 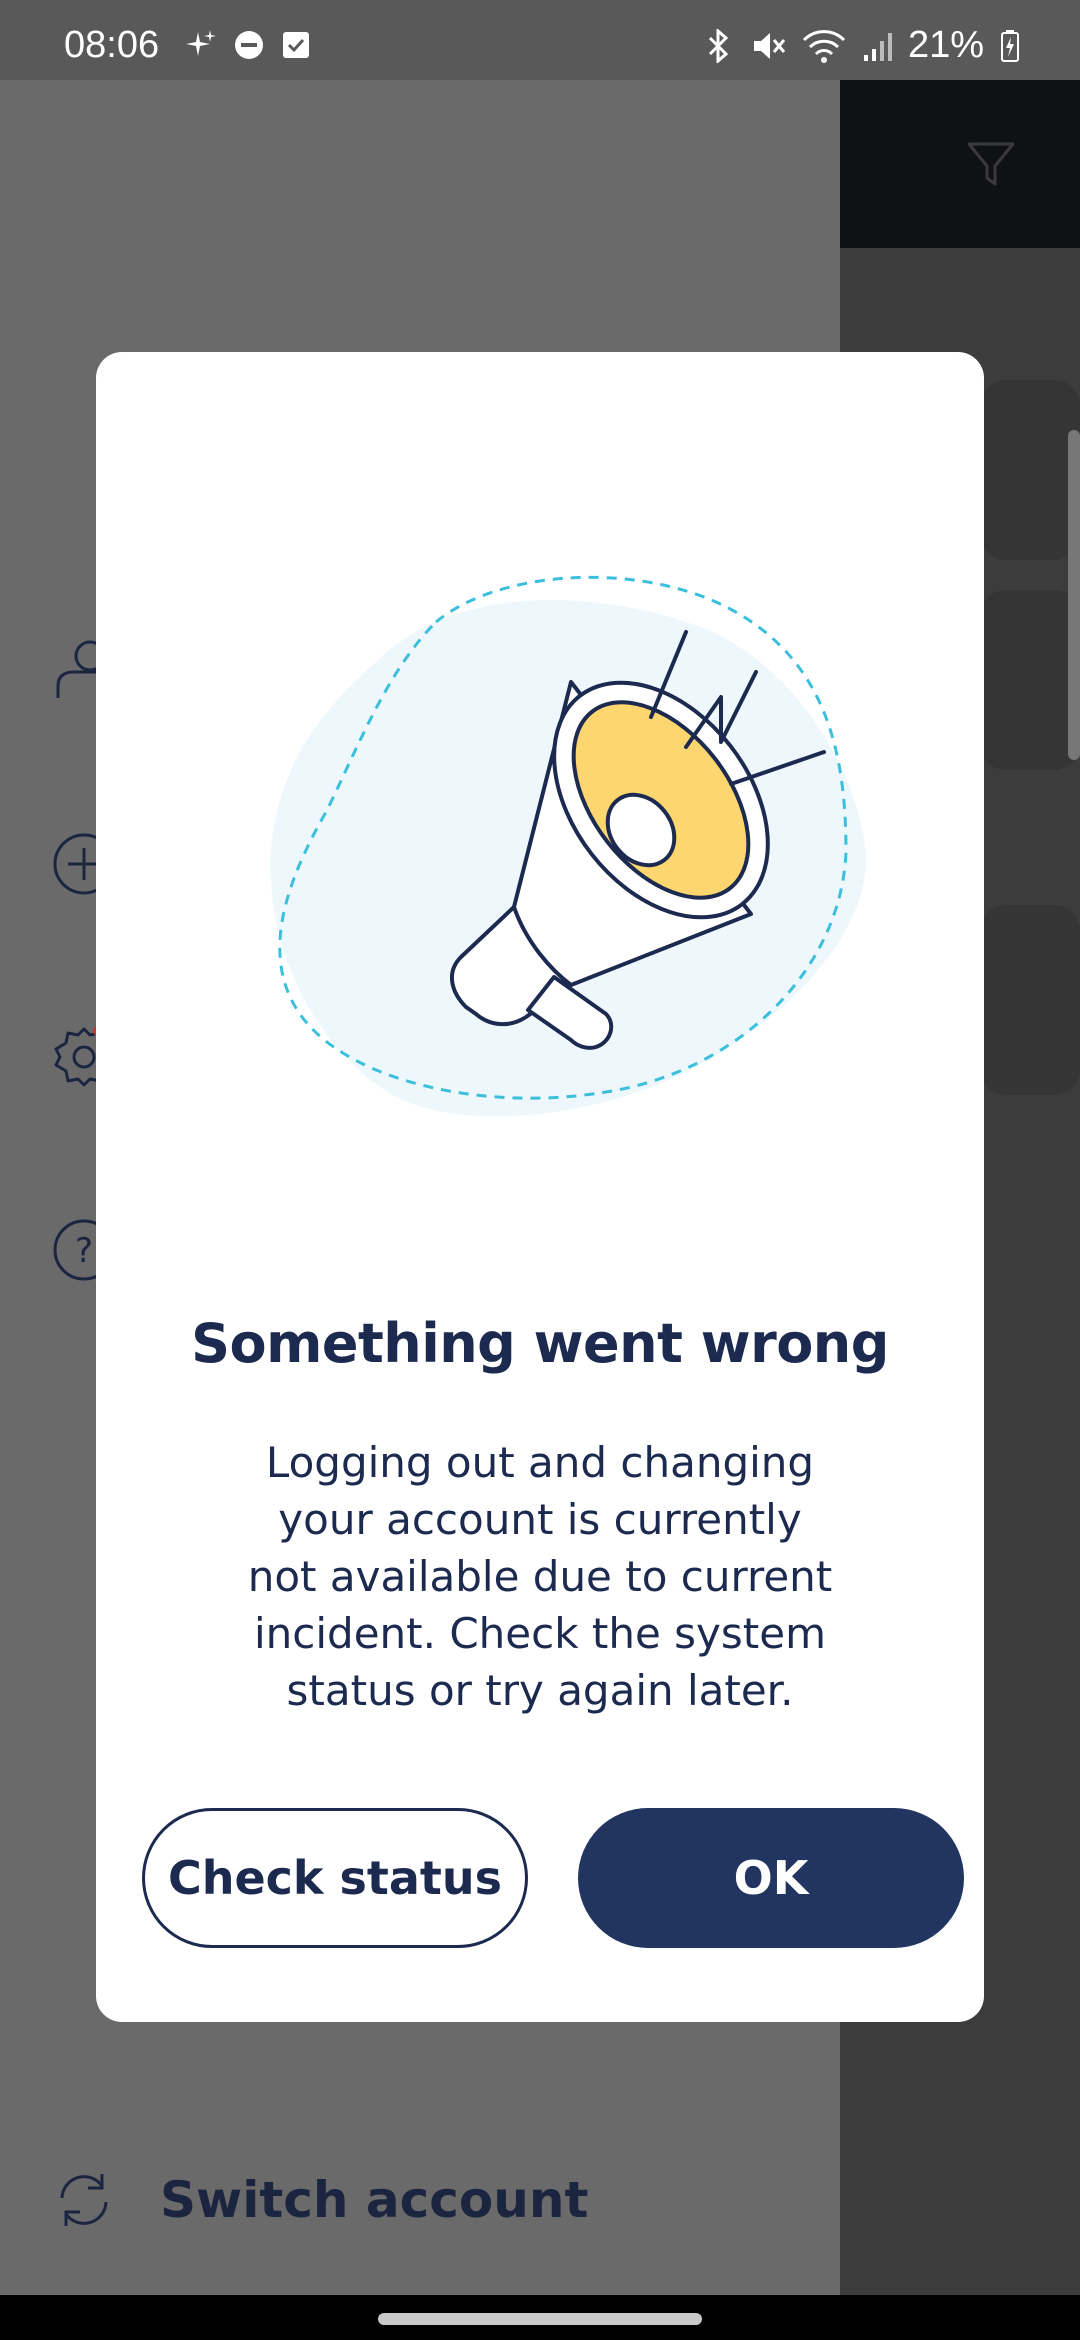 What do you see at coordinates (335, 1878) in the screenshot?
I see `check-status-button: Check status` at bounding box center [335, 1878].